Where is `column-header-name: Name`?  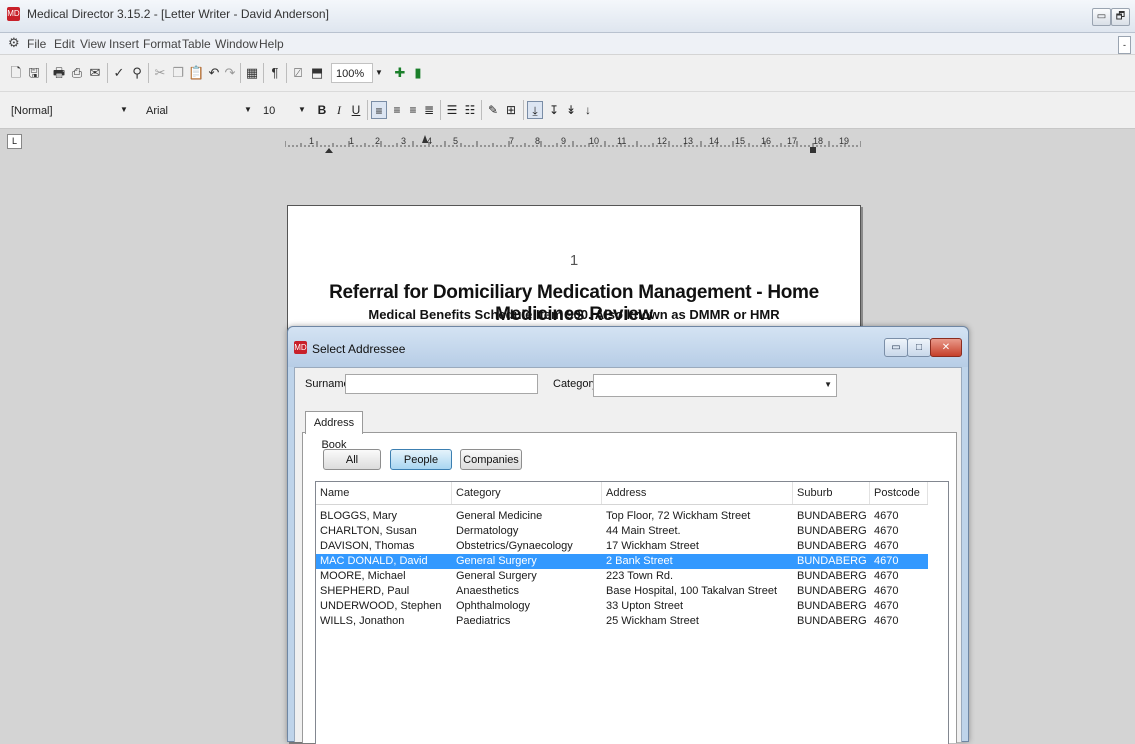
column-header-name: Name is located at coordinates (384, 493).